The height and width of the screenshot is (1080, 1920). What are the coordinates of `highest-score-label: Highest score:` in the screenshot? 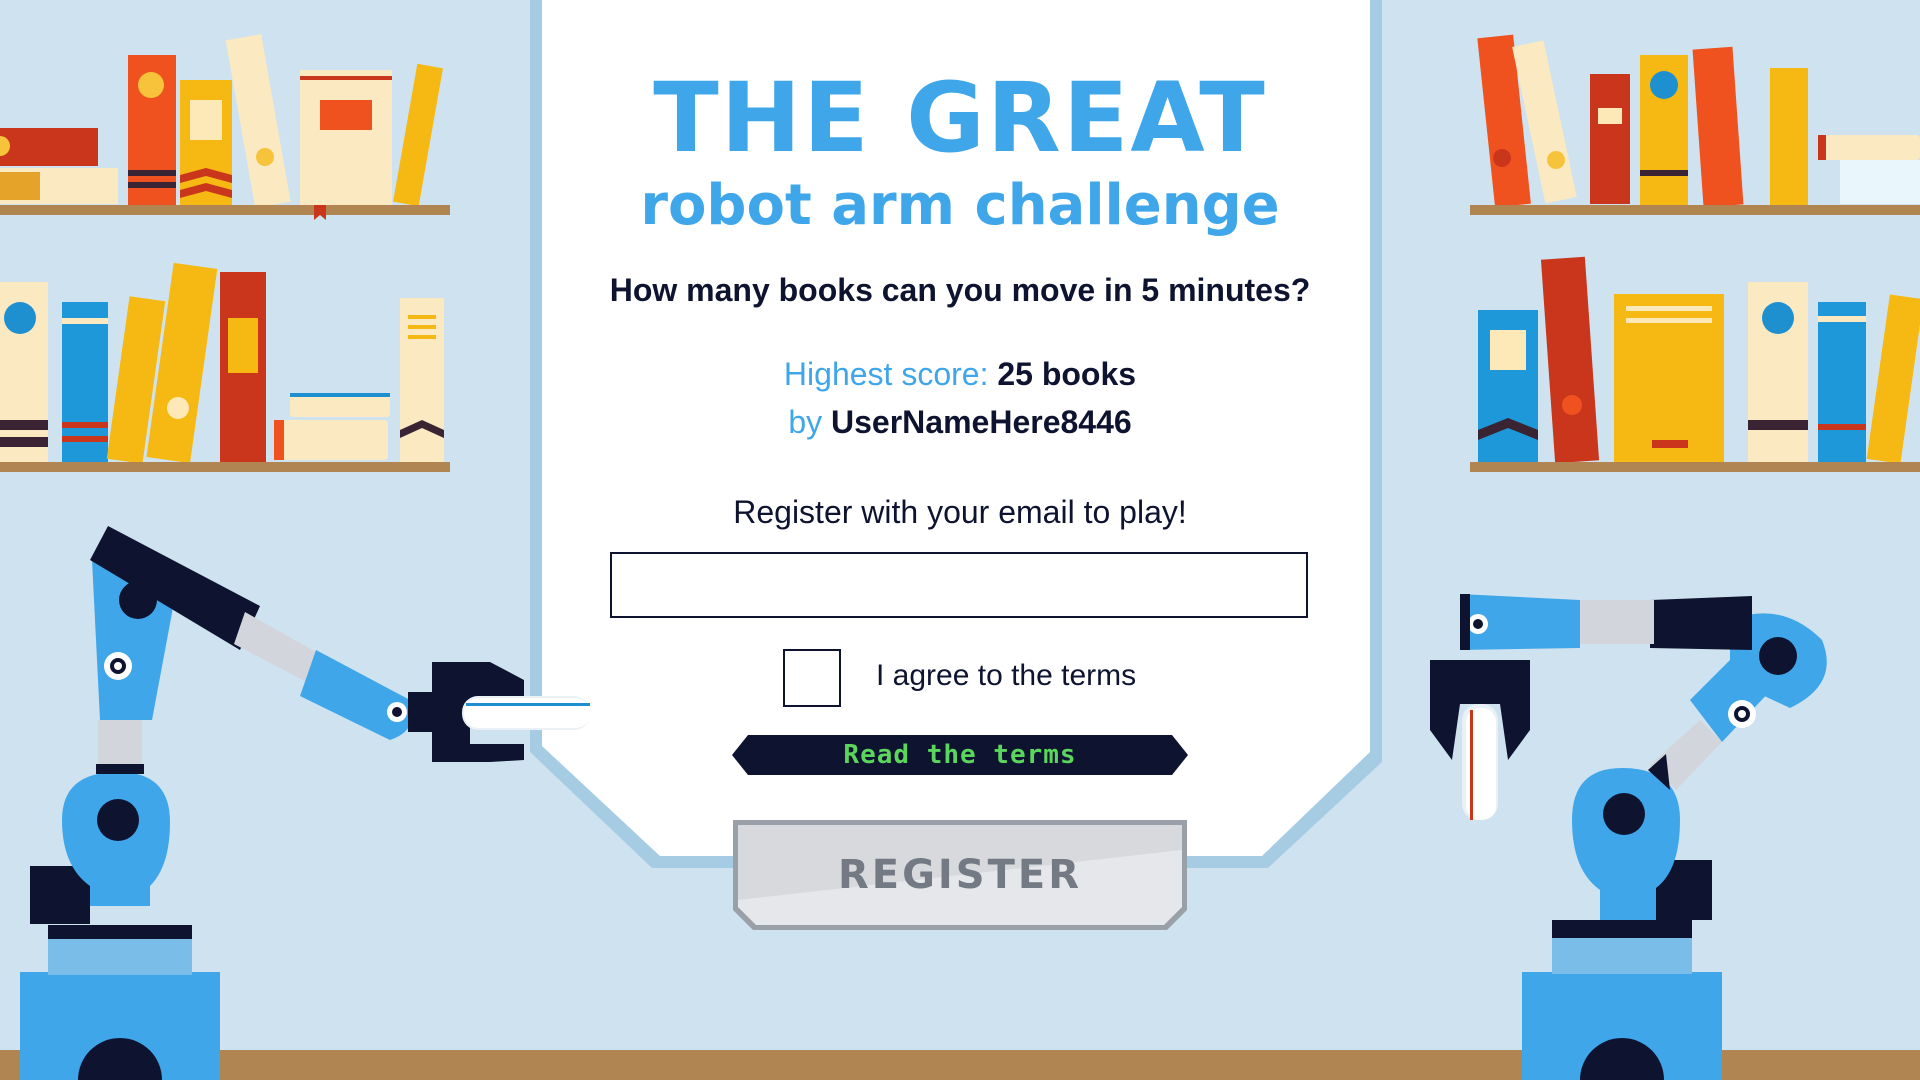 It's located at (886, 374).